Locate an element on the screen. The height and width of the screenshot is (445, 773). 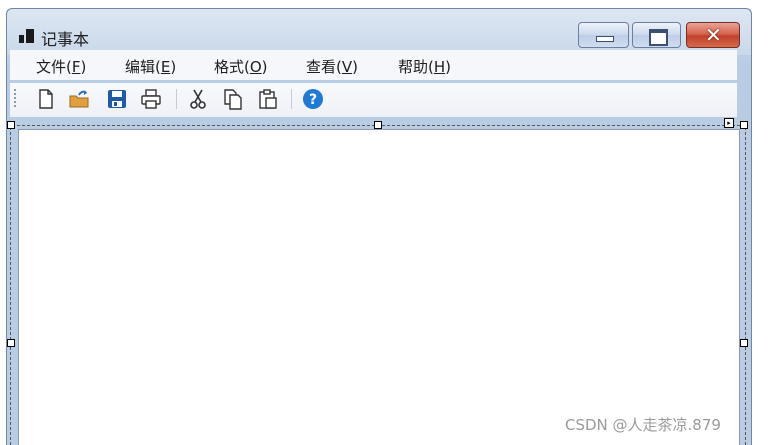
menu-help: 帮助(H) is located at coordinates (424, 66).